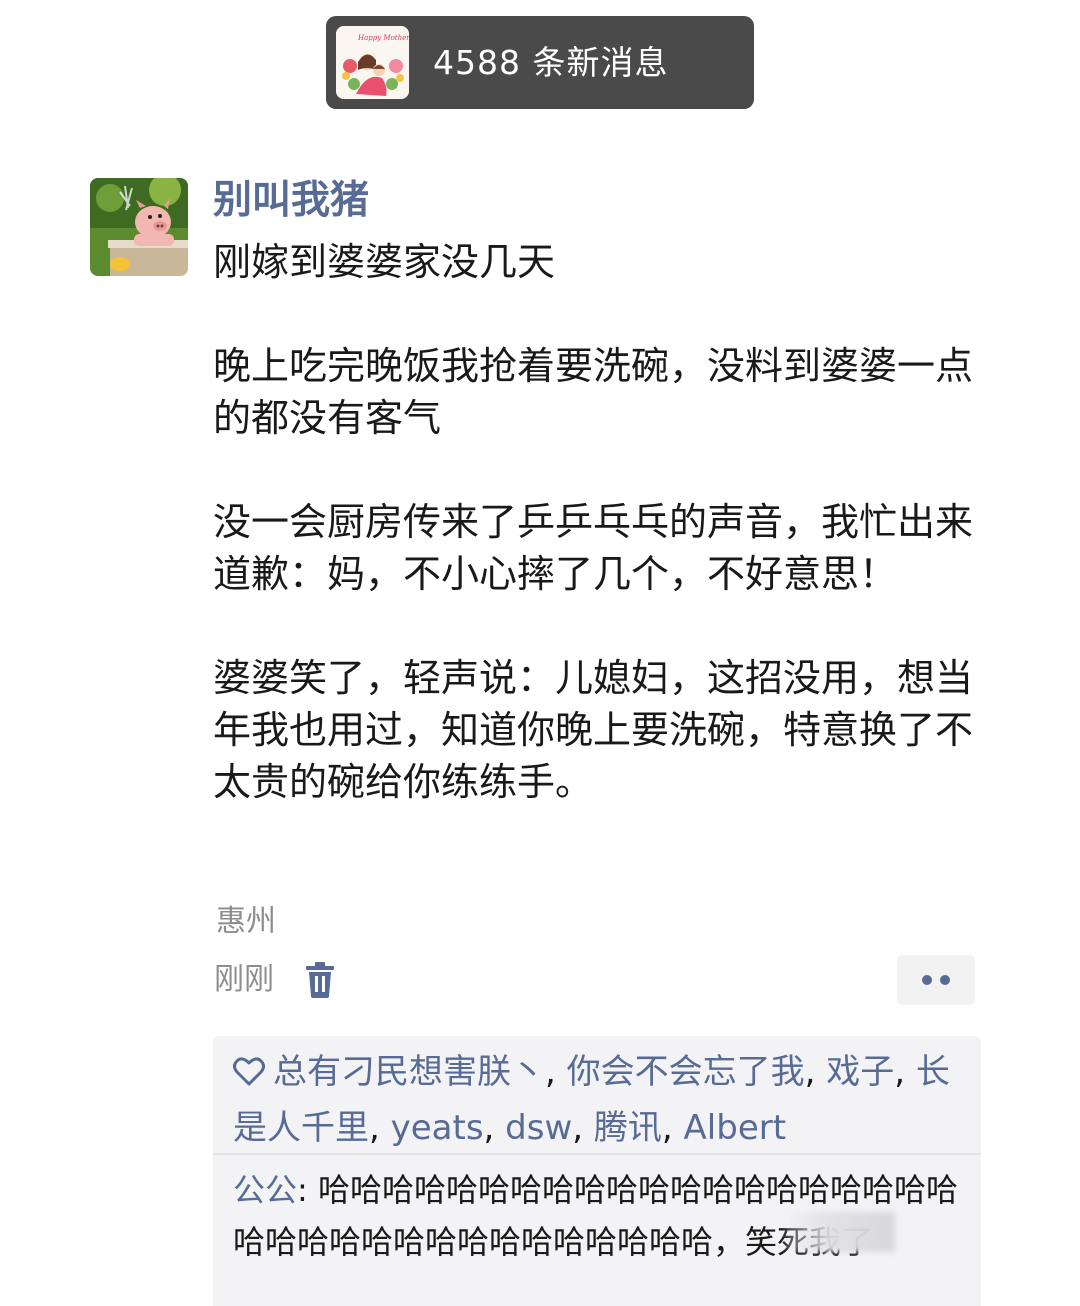 The width and height of the screenshot is (1080, 1306). Describe the element at coordinates (244, 979) in the screenshot. I see `post-time: 刚刚` at that location.